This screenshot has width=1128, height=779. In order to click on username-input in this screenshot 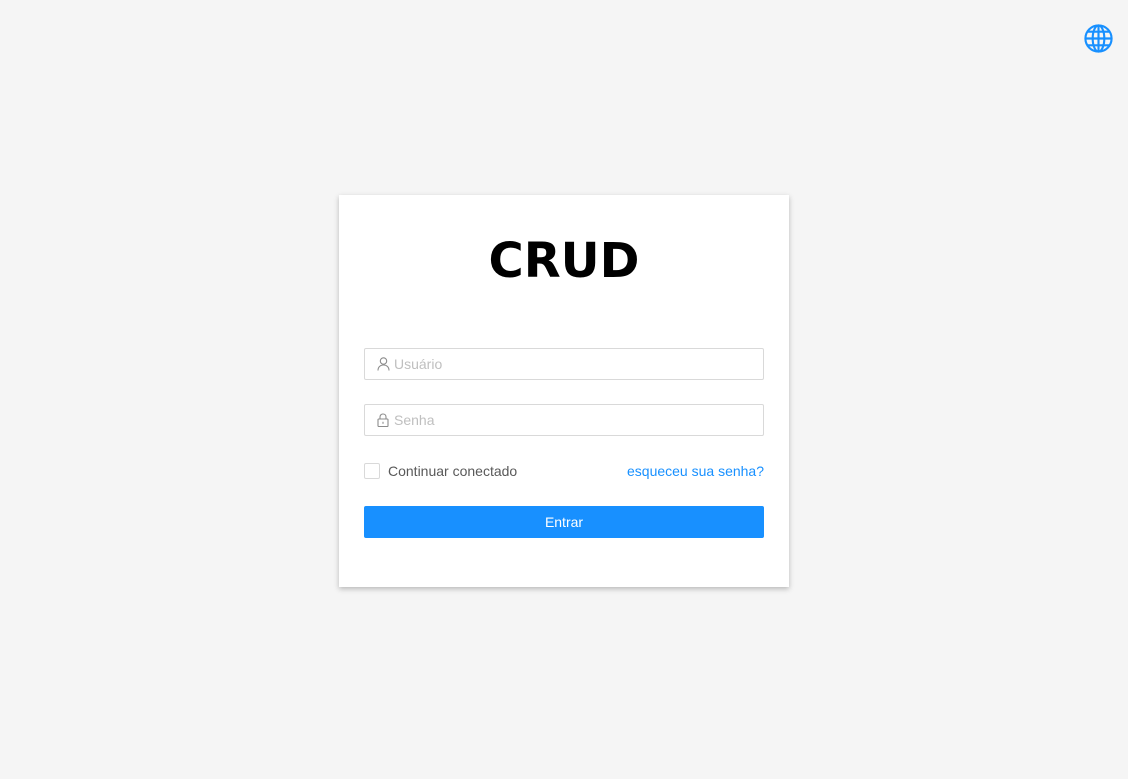, I will do `click(578, 364)`.